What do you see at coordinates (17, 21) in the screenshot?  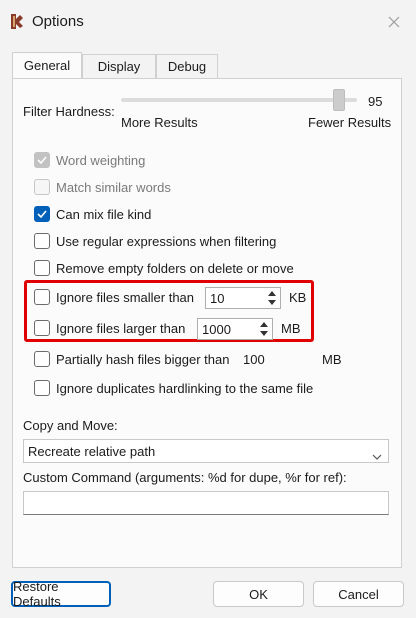 I see `app-icon` at bounding box center [17, 21].